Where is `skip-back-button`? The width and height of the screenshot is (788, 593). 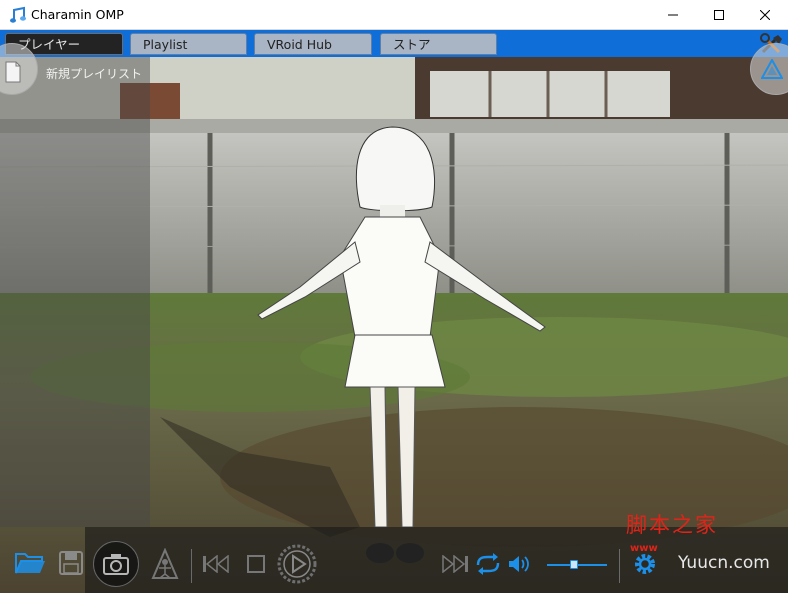
skip-back-button is located at coordinates (216, 564).